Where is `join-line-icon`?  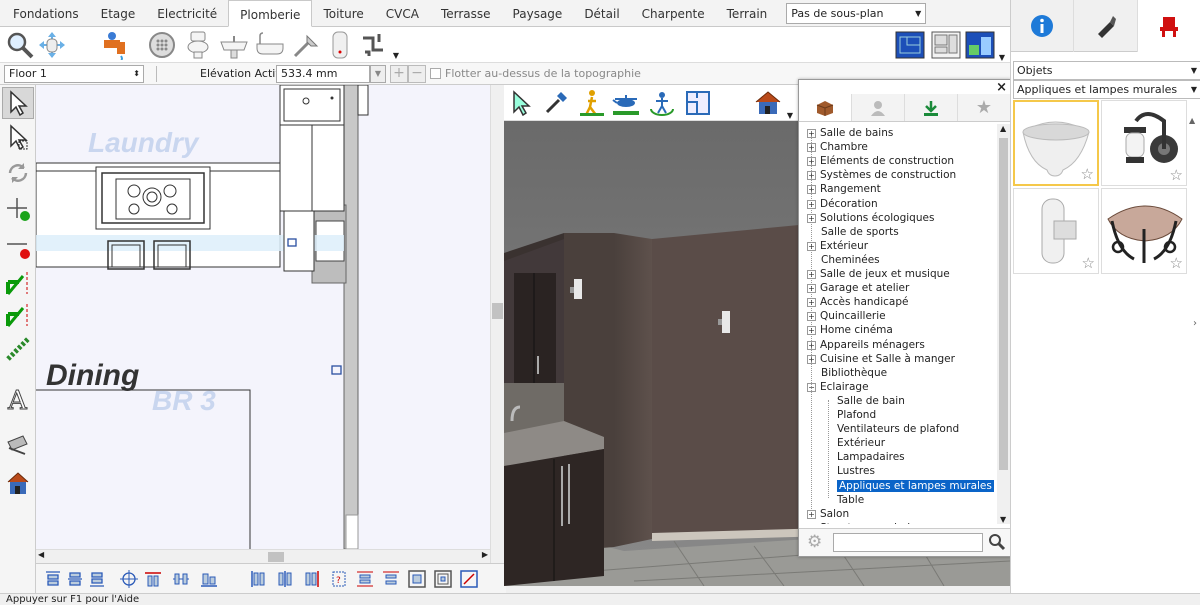
join-line-icon is located at coordinates (18, 315).